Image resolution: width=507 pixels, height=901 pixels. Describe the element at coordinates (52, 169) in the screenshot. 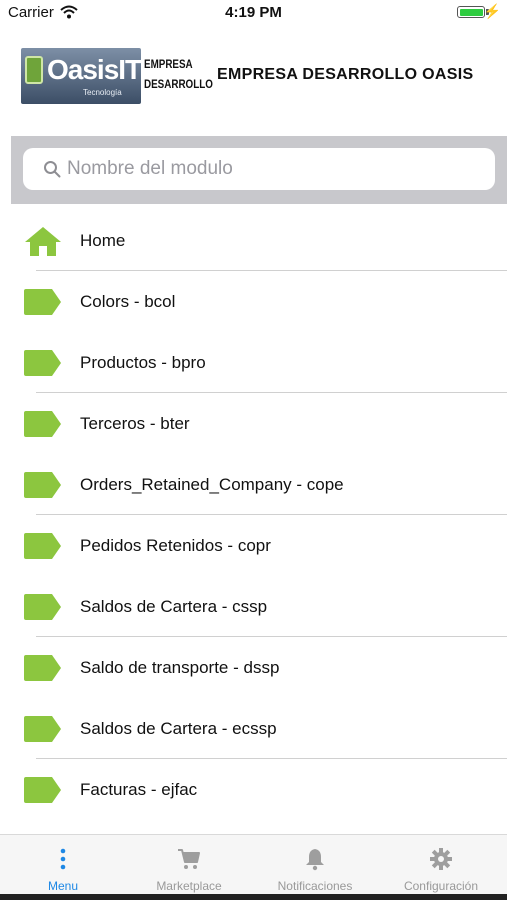

I see `search-icon` at that location.